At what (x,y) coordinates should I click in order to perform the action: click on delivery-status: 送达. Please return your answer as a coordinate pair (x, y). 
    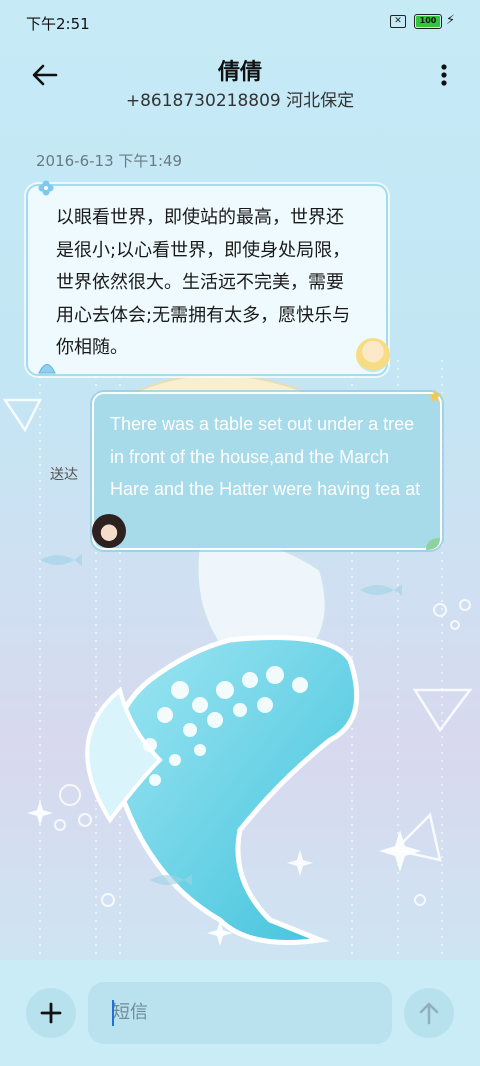
    Looking at the image, I should click on (64, 475).